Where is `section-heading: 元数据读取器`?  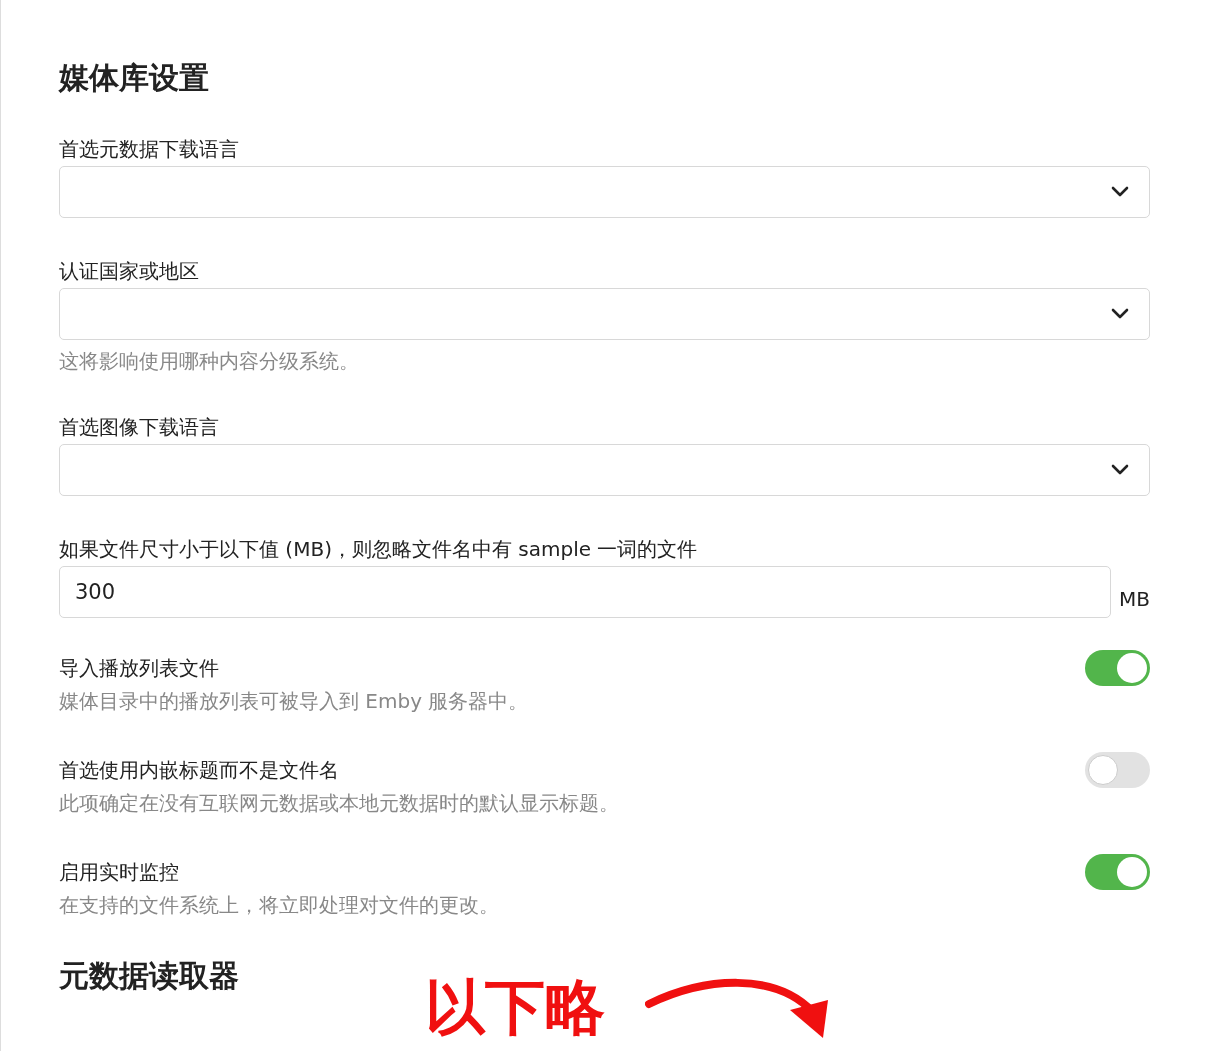
section-heading: 元数据读取器 is located at coordinates (149, 976).